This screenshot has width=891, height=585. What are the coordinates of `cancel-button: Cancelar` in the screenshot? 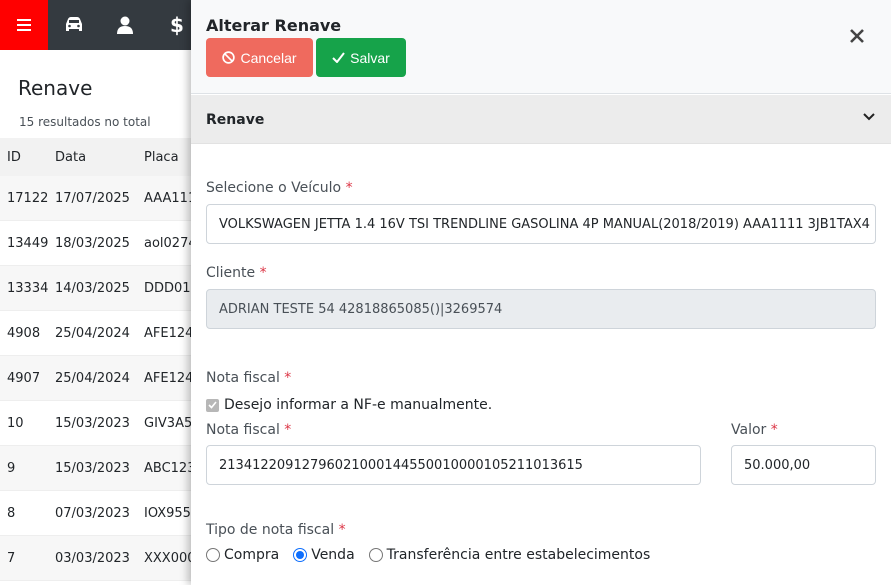 It's located at (259, 57).